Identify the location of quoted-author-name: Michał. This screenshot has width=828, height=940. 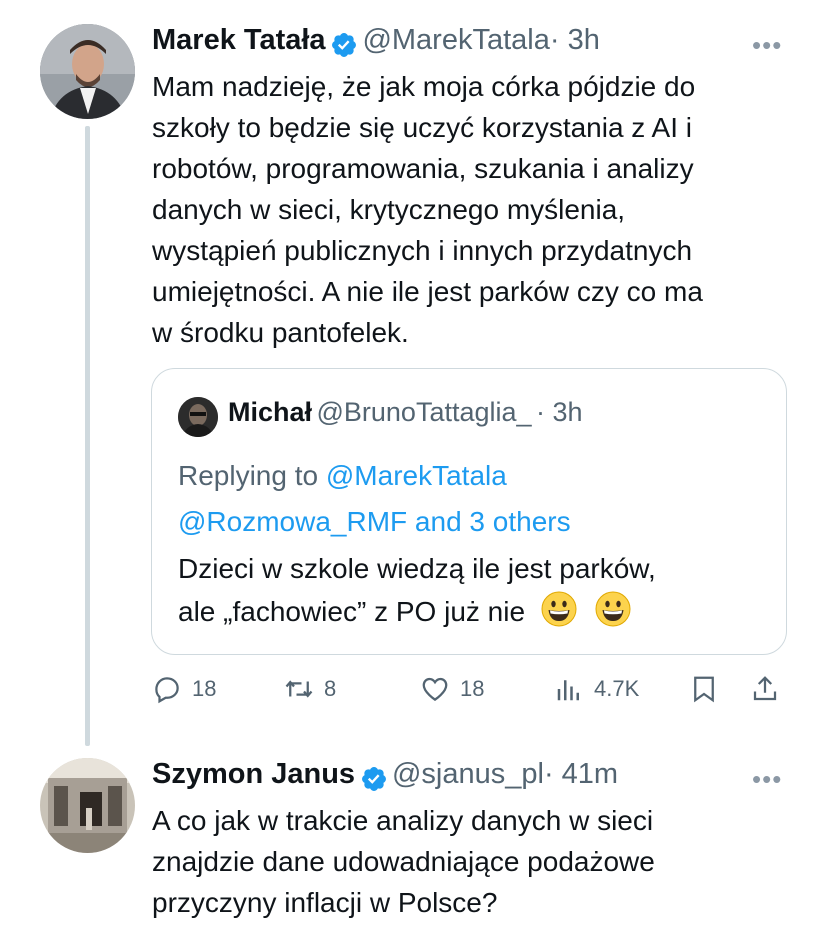
(270, 412).